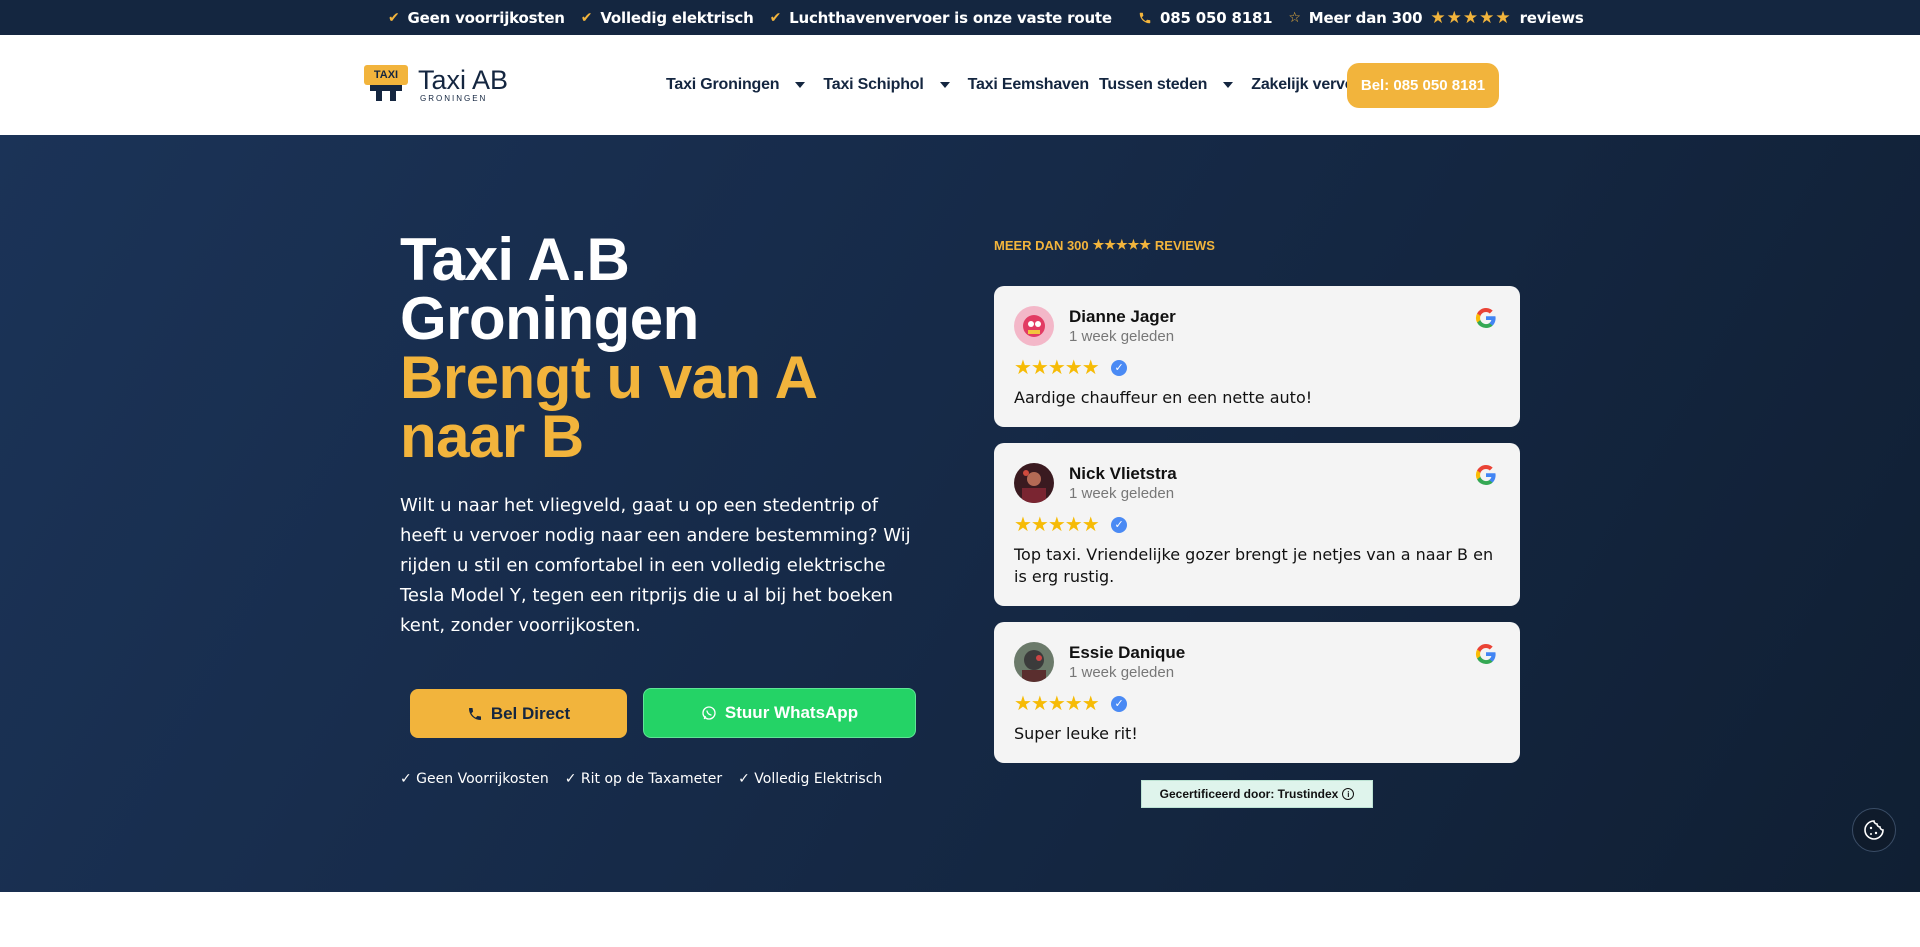 This screenshot has height=947, width=1920. I want to click on trustindex-certified-badge: Gecertificeerd door: Trustindex i, so click(1257, 794).